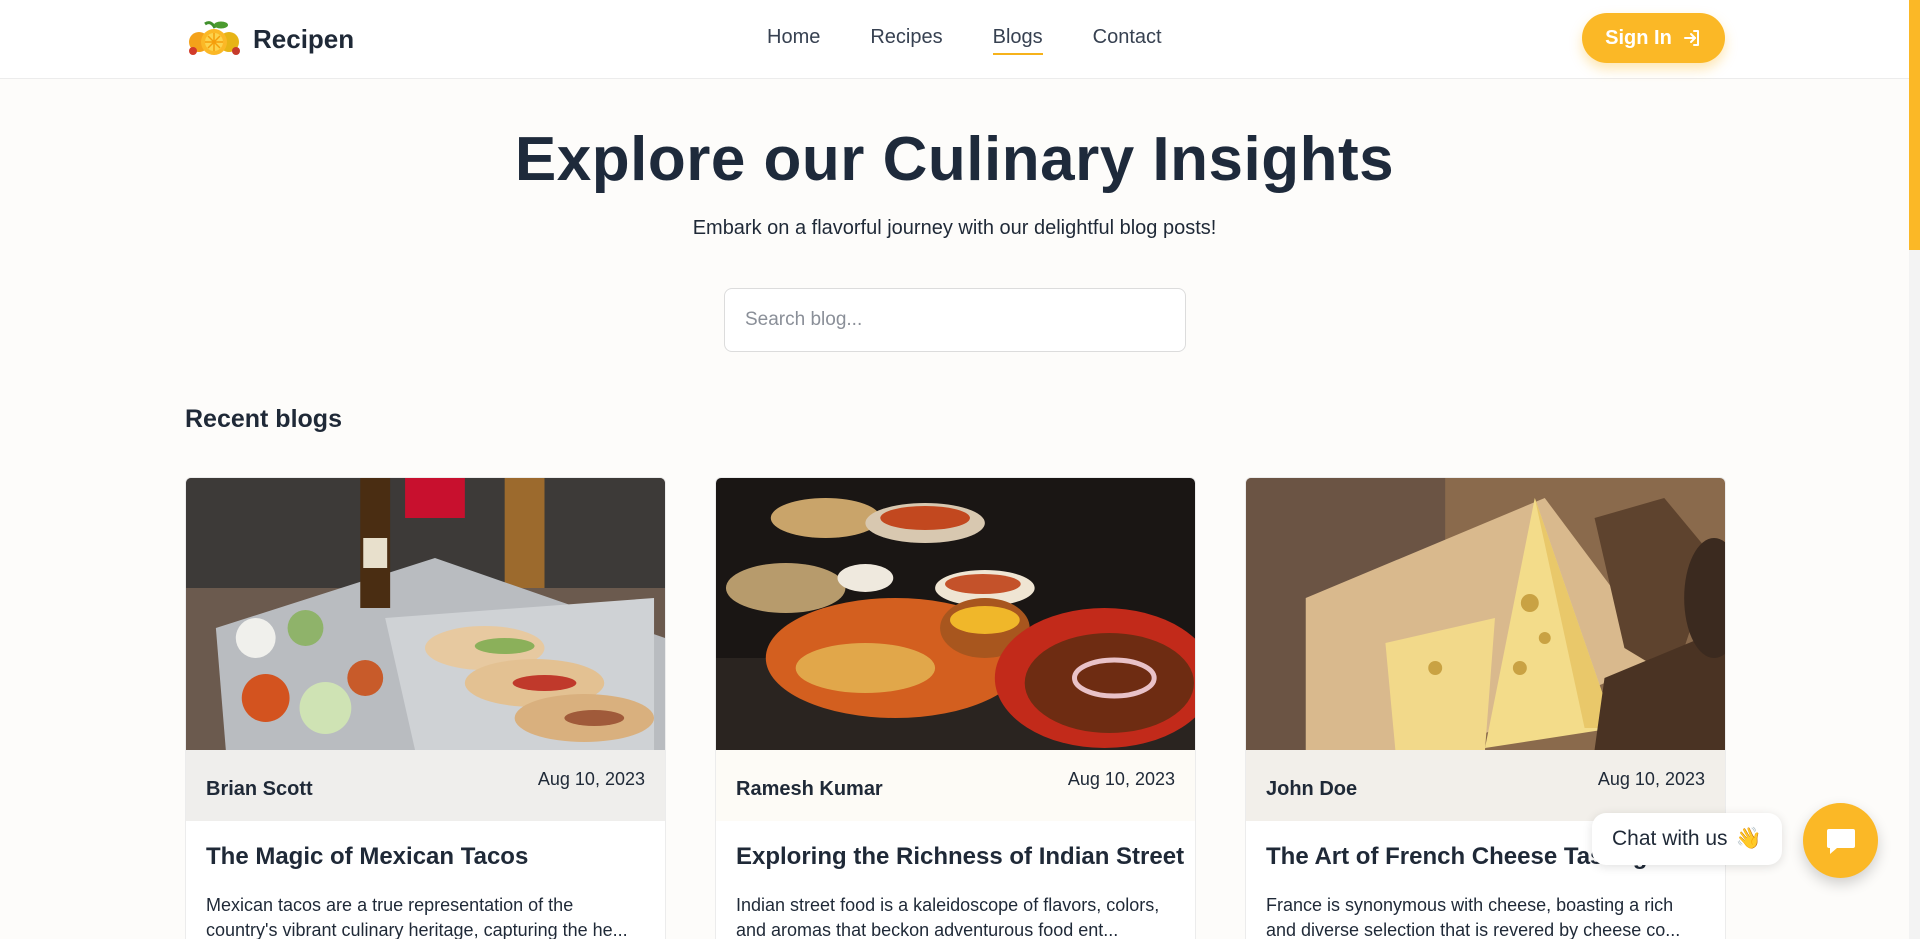 Image resolution: width=1920 pixels, height=939 pixels. What do you see at coordinates (1638, 37) in the screenshot?
I see `sign-in-label: Sign In` at bounding box center [1638, 37].